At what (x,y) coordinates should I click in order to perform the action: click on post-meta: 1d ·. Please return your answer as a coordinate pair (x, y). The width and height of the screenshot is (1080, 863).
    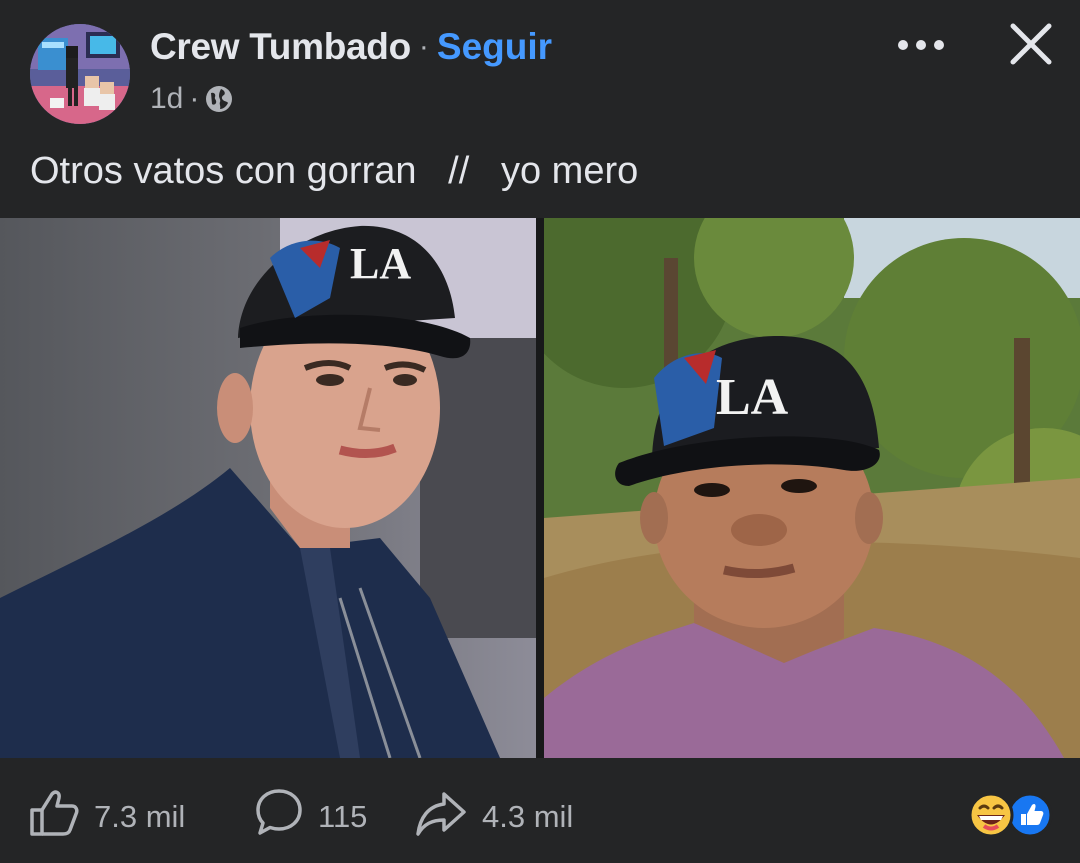
    Looking at the image, I should click on (191, 99).